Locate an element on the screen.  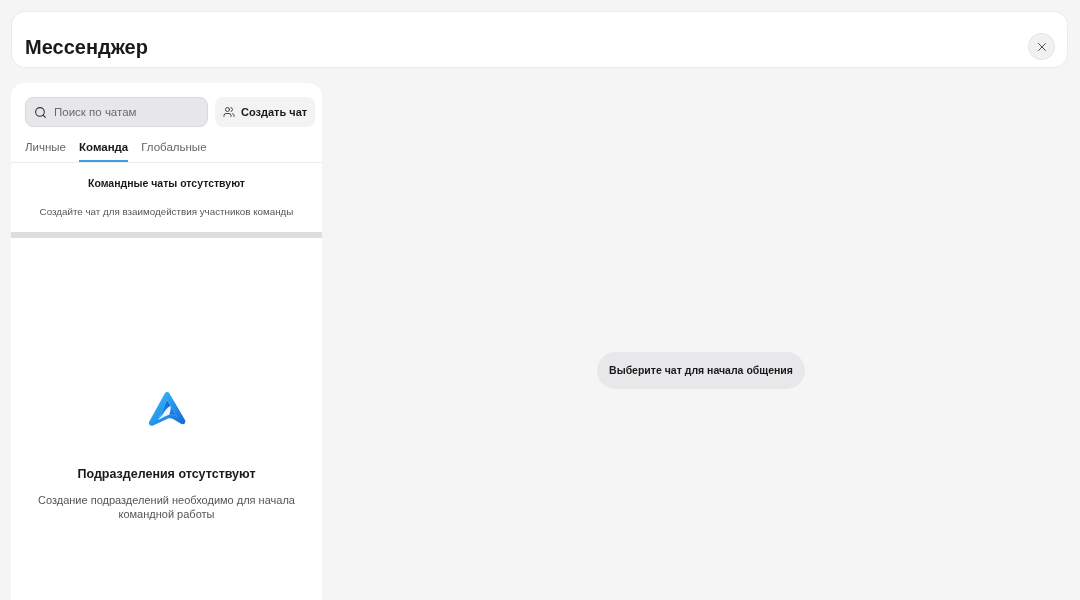
empty-chats-description: Создайте чат для взаимодействия участников команды is located at coordinates (166, 212).